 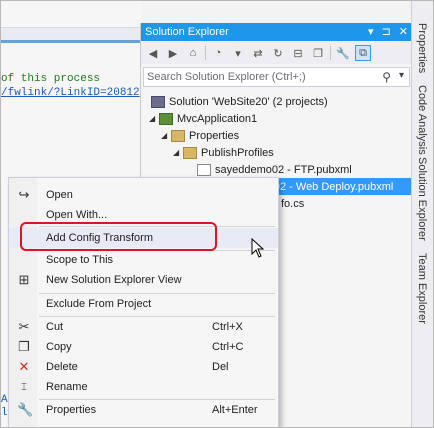 I want to click on solution-icon, so click(x=158, y=101).